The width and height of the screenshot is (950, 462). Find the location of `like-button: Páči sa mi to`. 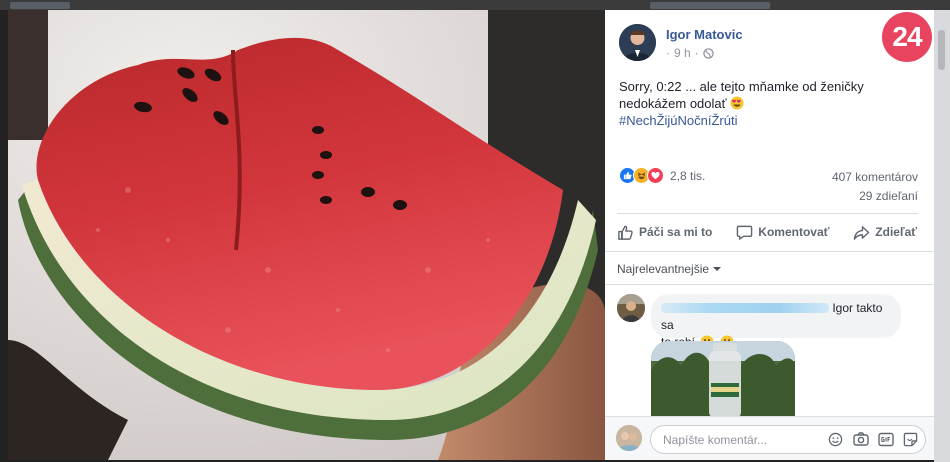

like-button: Páči sa mi to is located at coordinates (664, 232).